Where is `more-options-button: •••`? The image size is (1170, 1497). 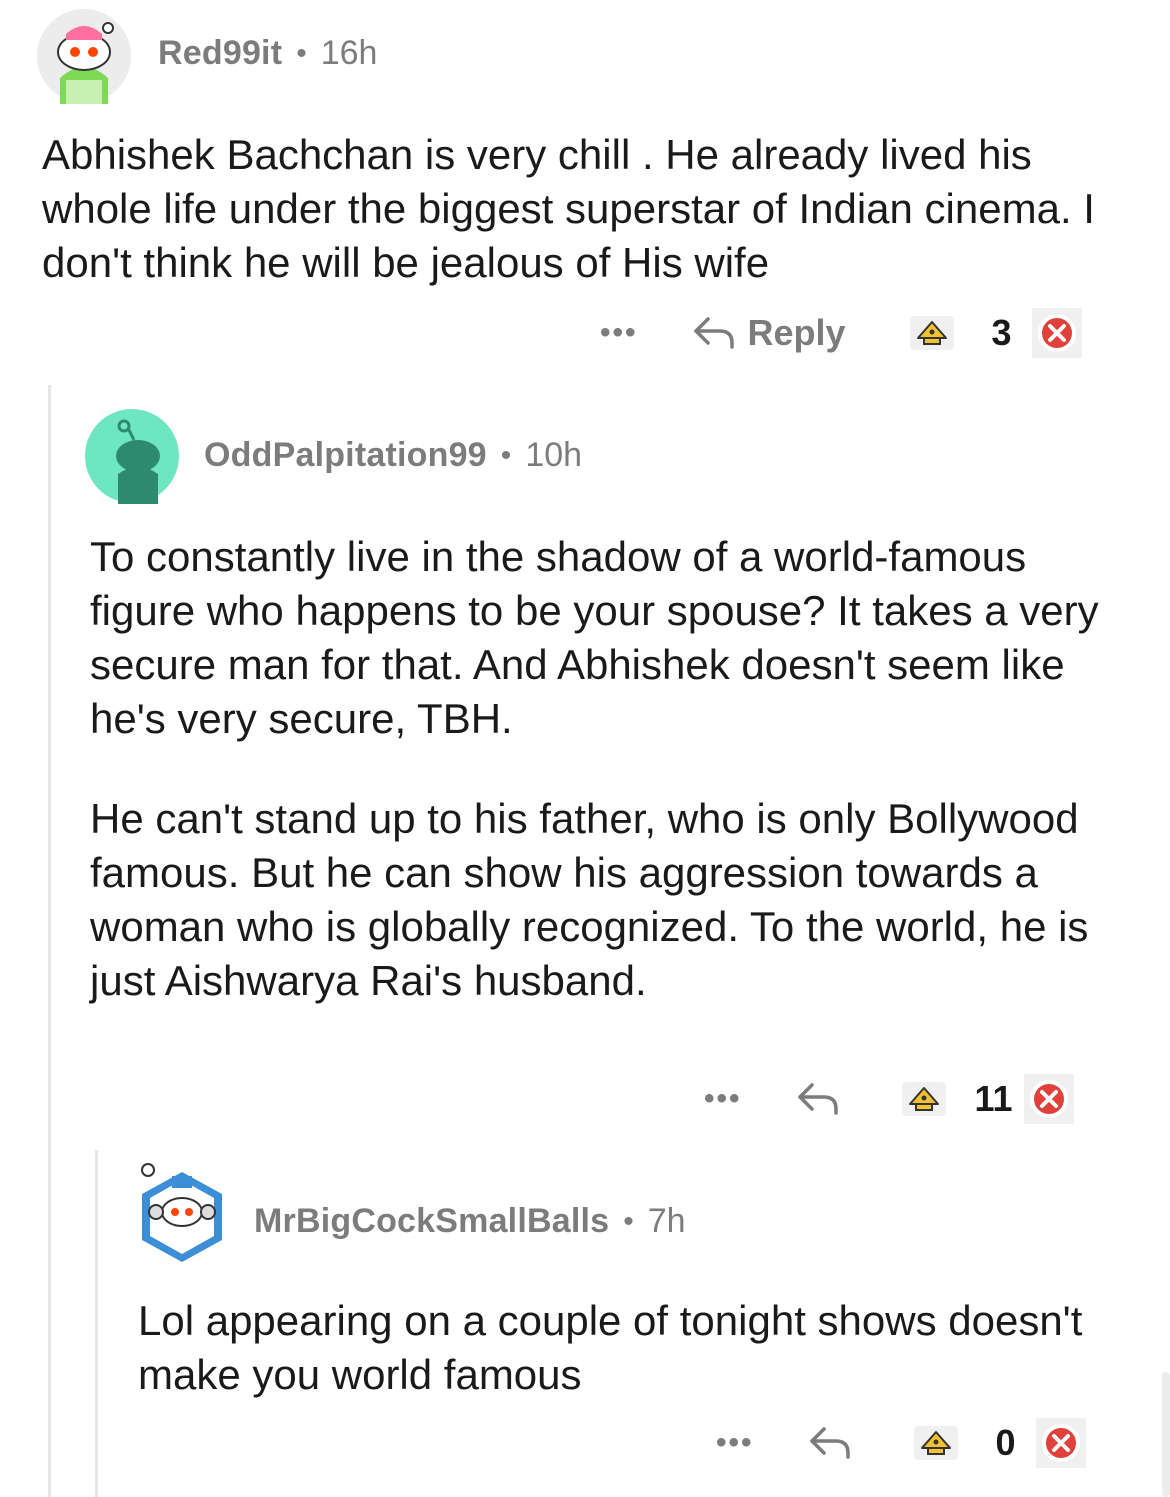 more-options-button: ••• is located at coordinates (735, 1443).